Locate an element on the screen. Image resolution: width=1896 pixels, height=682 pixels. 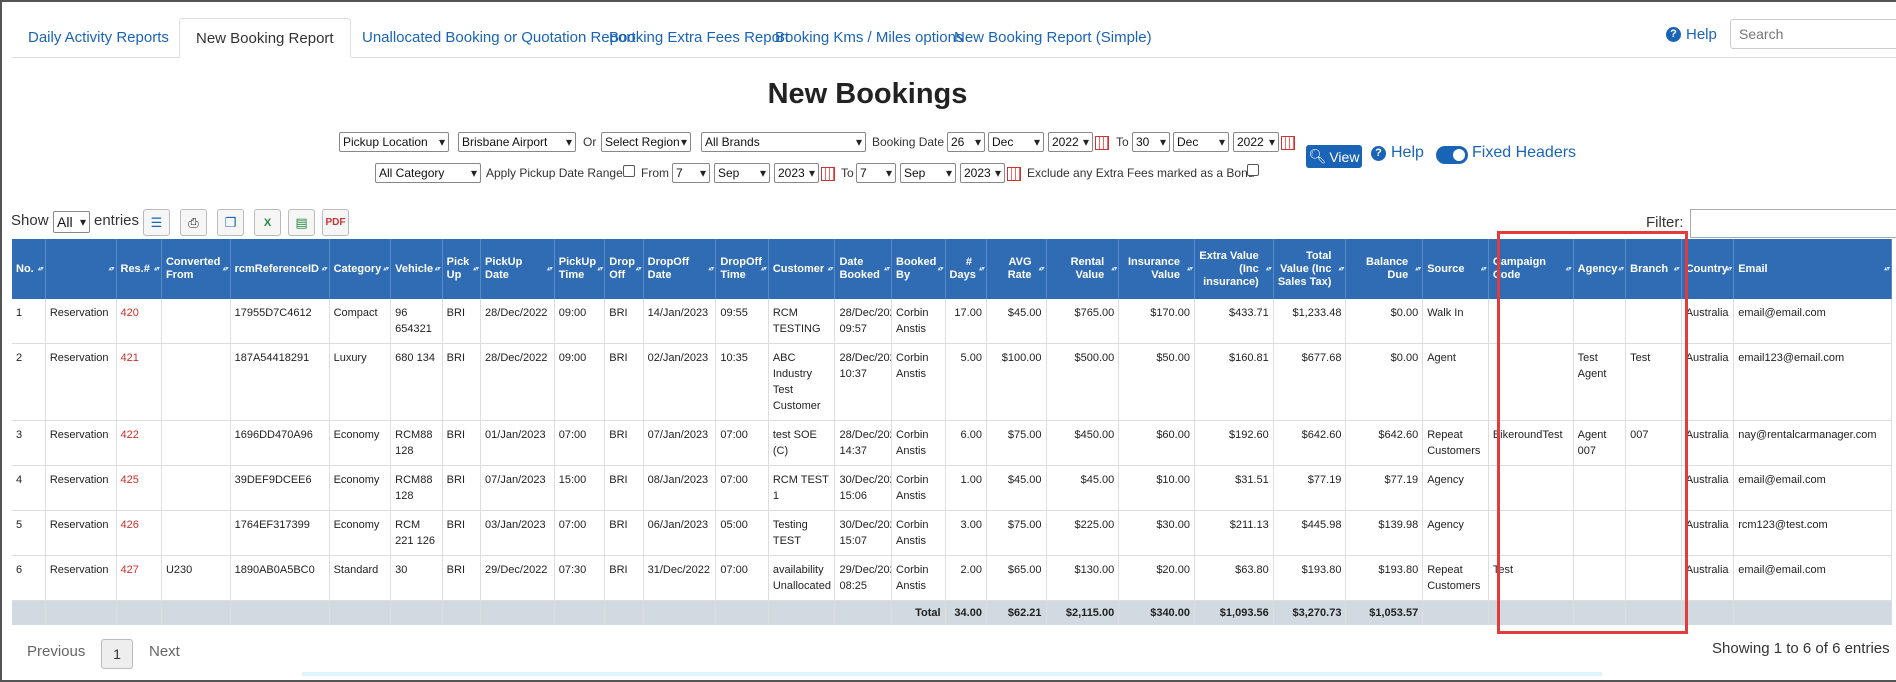
pickup-from-year-select: 2023 is located at coordinates (796, 173).